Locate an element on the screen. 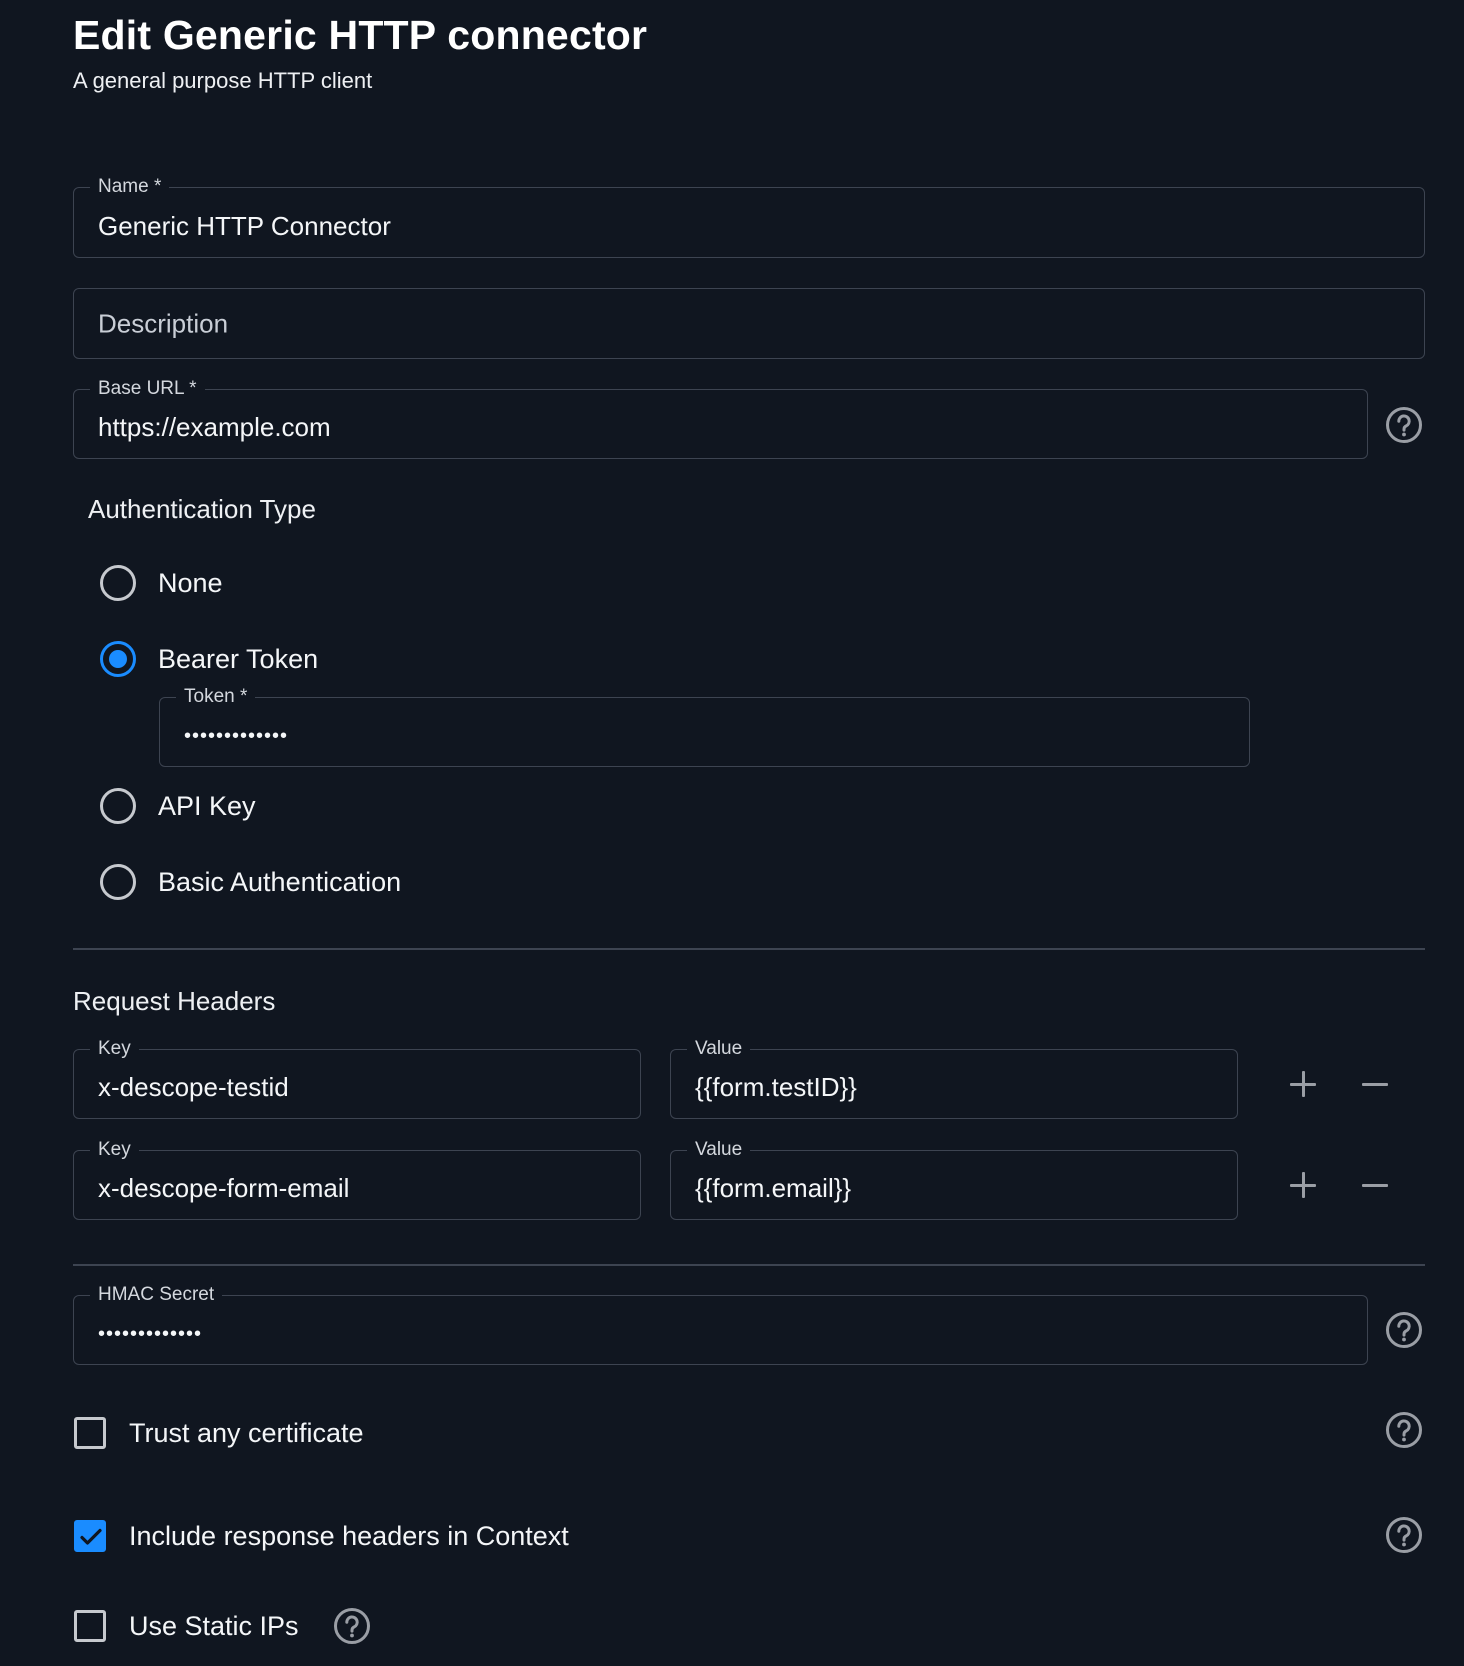  auth-option-basic-auth: Basic Authentication is located at coordinates (250, 882).